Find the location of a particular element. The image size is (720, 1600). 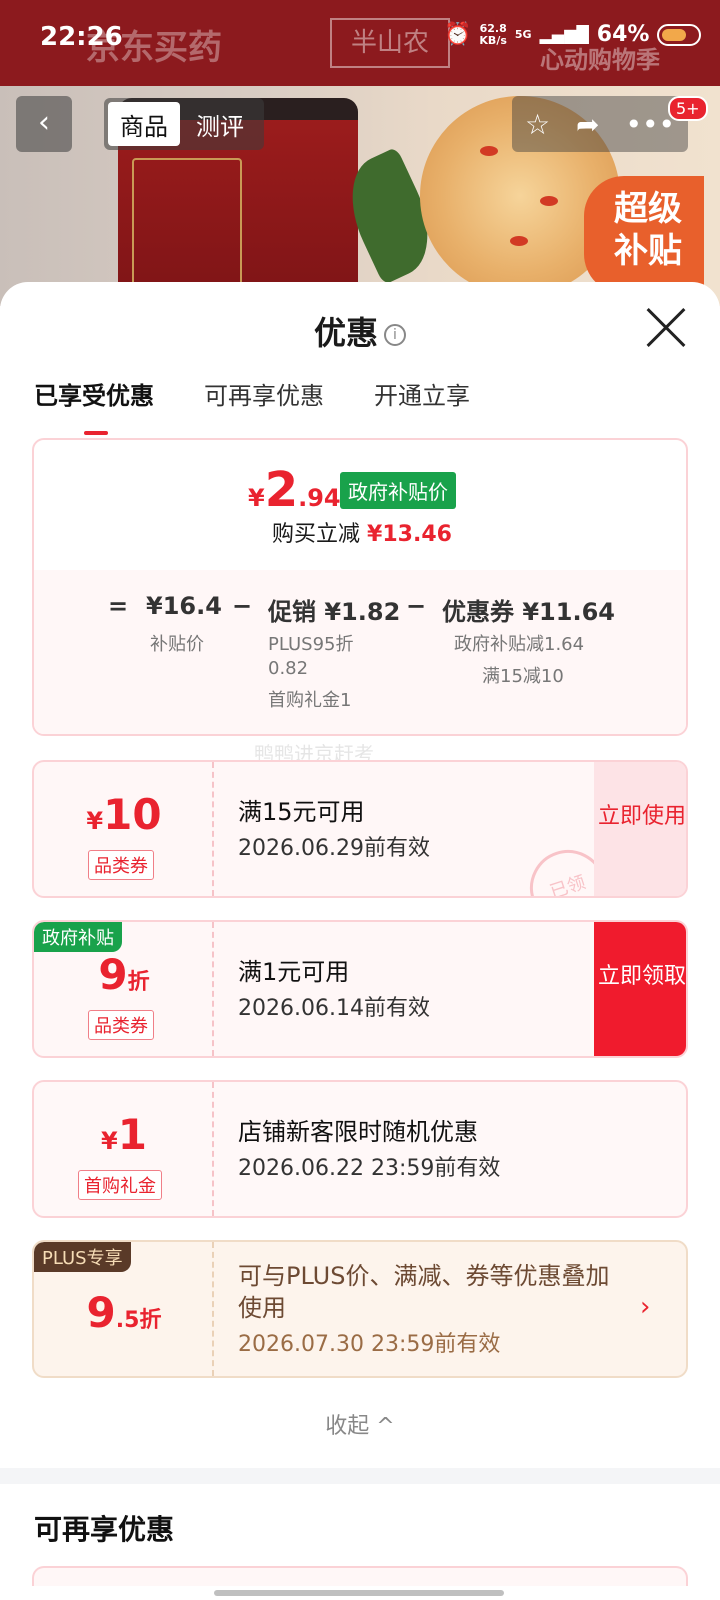

coupon-value: ¥10 is located at coordinates (124, 814).